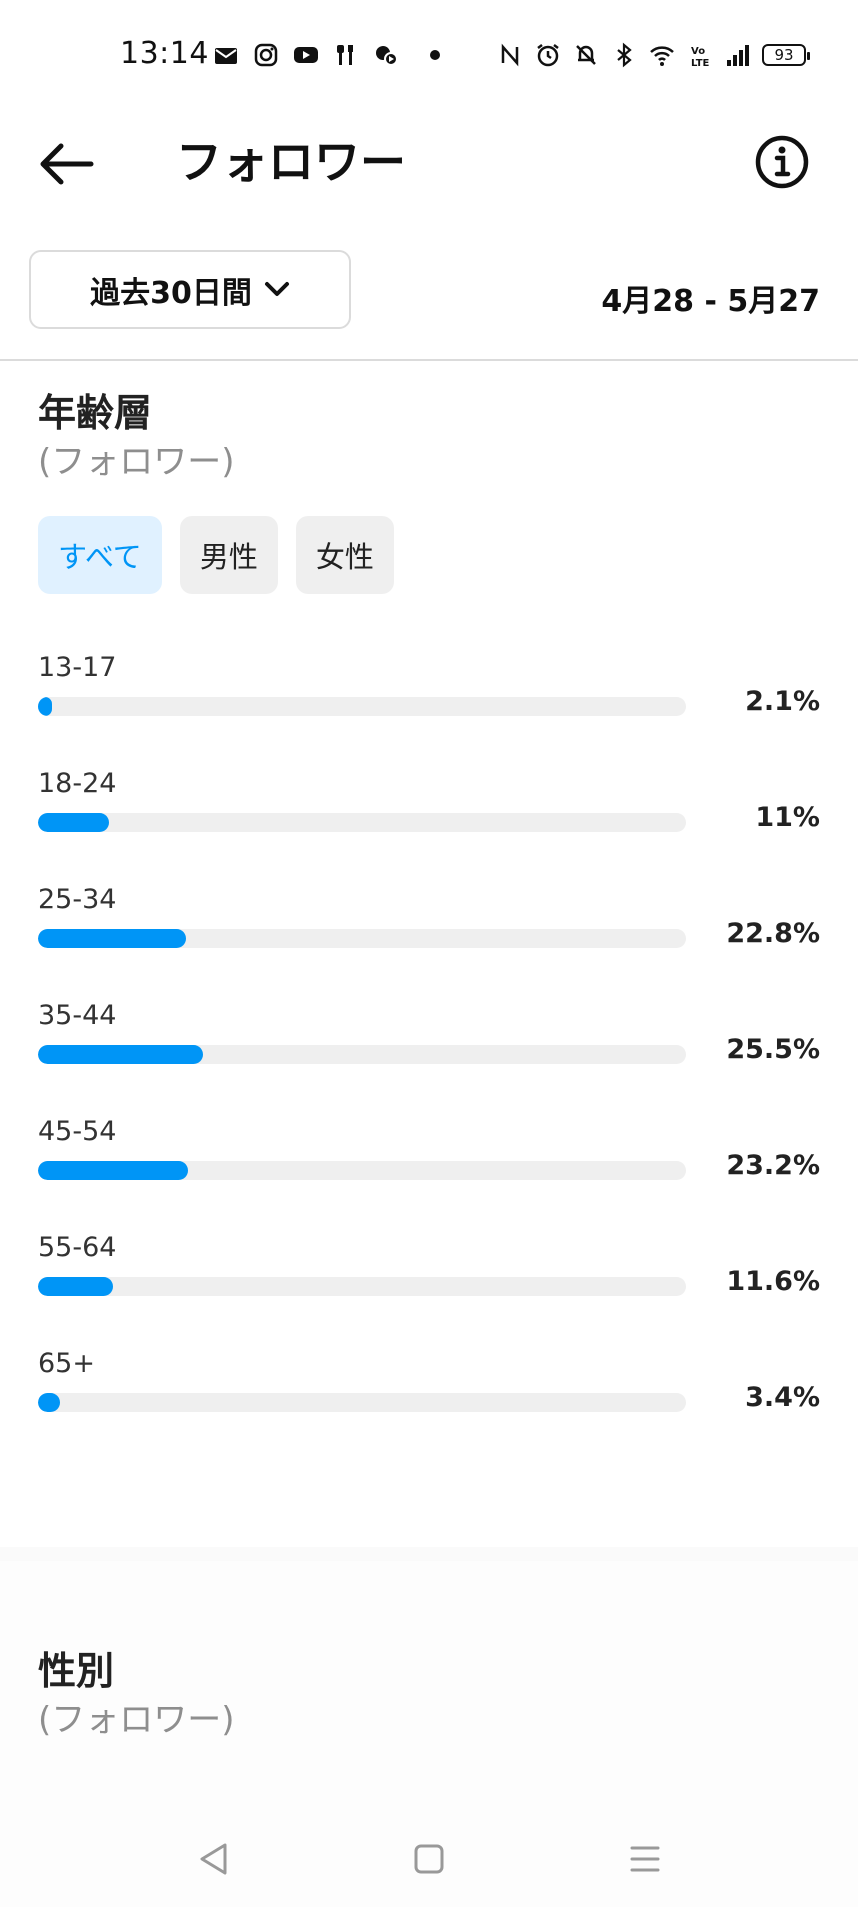  I want to click on age-row: 25-34 22.8%, so click(429, 929).